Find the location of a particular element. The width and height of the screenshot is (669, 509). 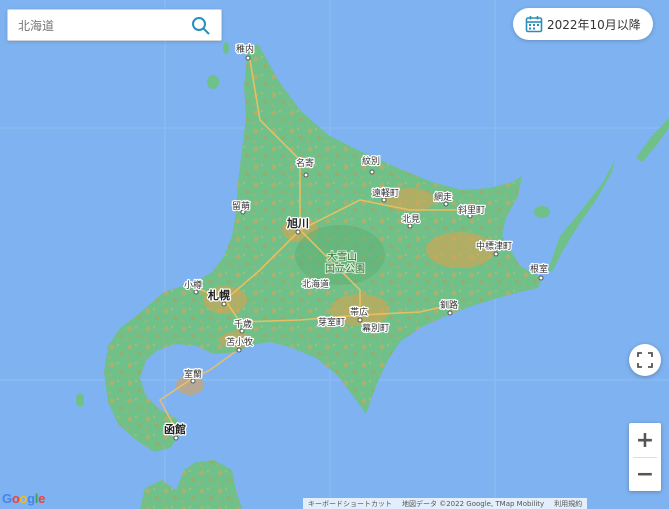

label-wakkanai: 稚内 is located at coordinates (245, 49).